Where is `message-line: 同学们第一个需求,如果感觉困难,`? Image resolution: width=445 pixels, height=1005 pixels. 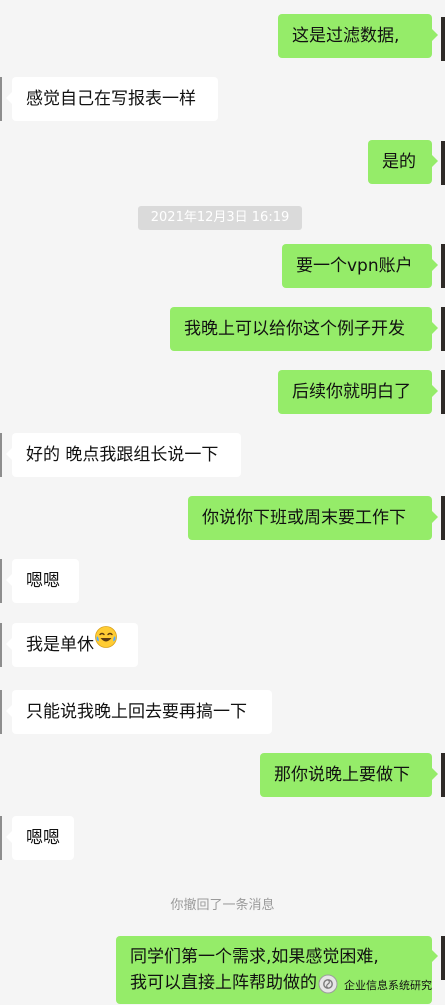 message-line: 同学们第一个需求,如果感觉困难, is located at coordinates (254, 957).